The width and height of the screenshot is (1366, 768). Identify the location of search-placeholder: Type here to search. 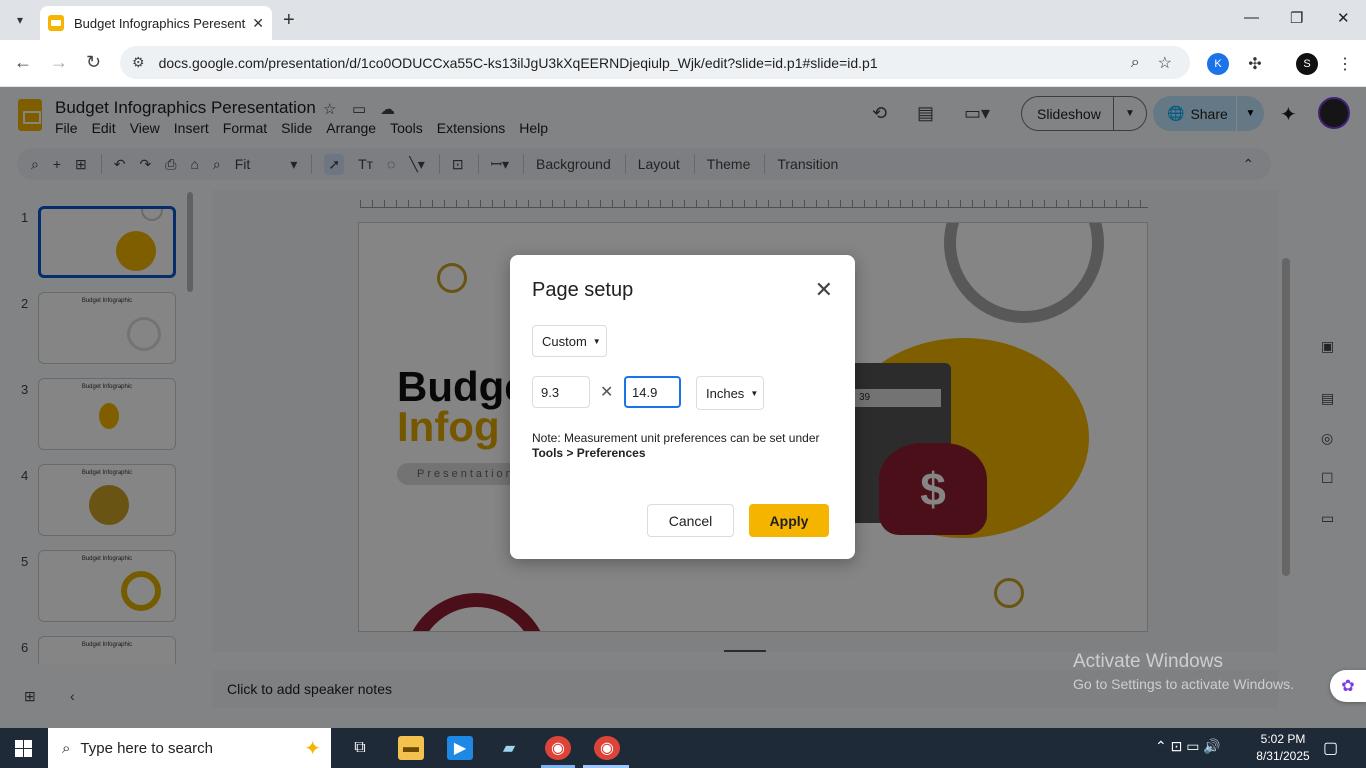
(192, 748).